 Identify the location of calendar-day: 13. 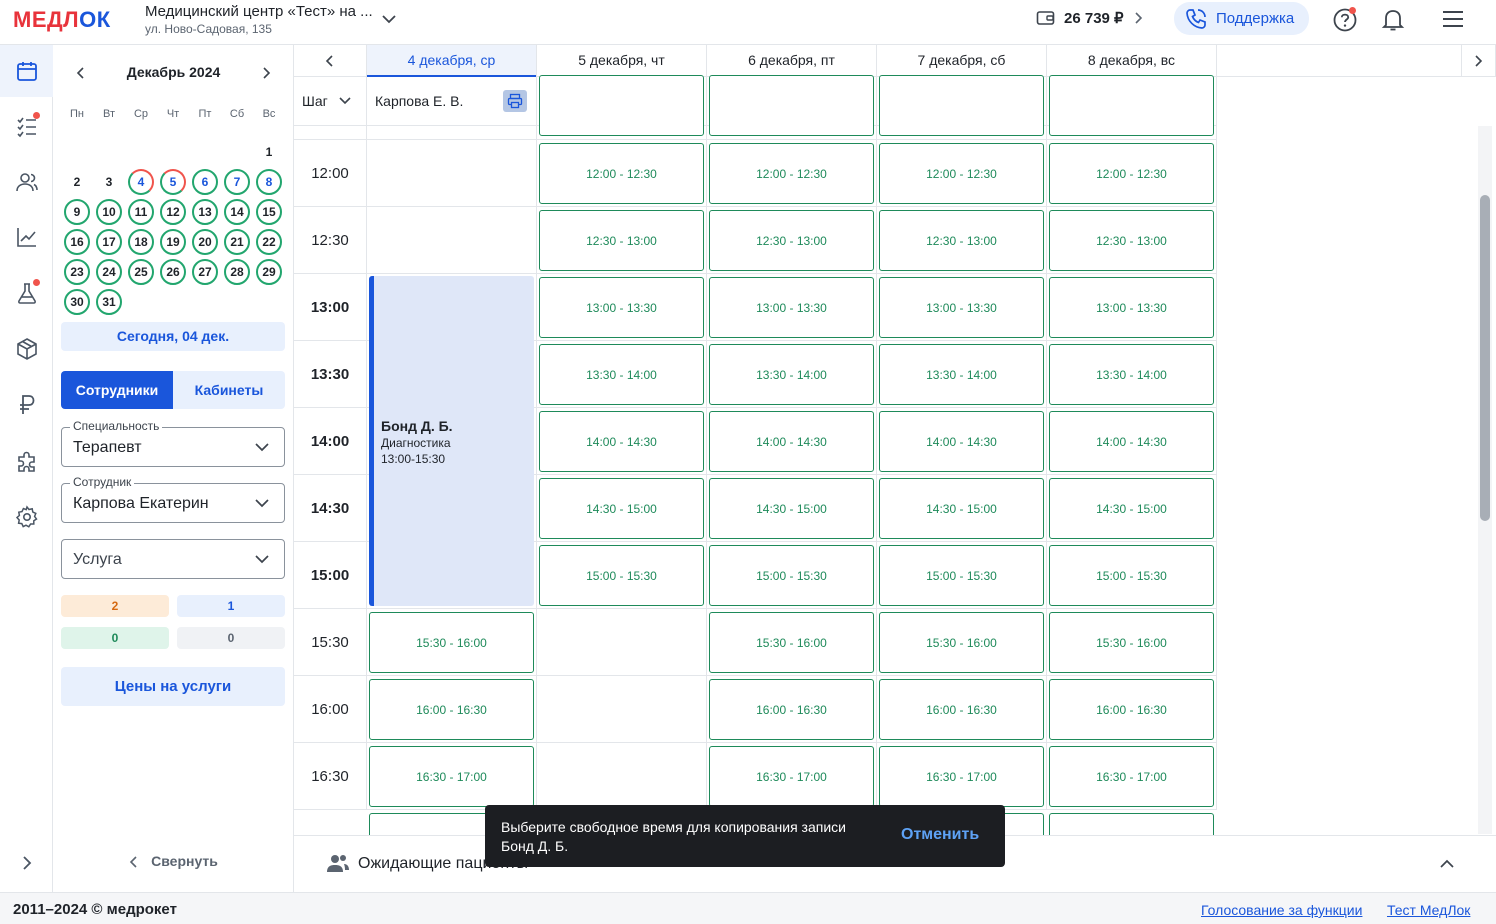
(205, 212).